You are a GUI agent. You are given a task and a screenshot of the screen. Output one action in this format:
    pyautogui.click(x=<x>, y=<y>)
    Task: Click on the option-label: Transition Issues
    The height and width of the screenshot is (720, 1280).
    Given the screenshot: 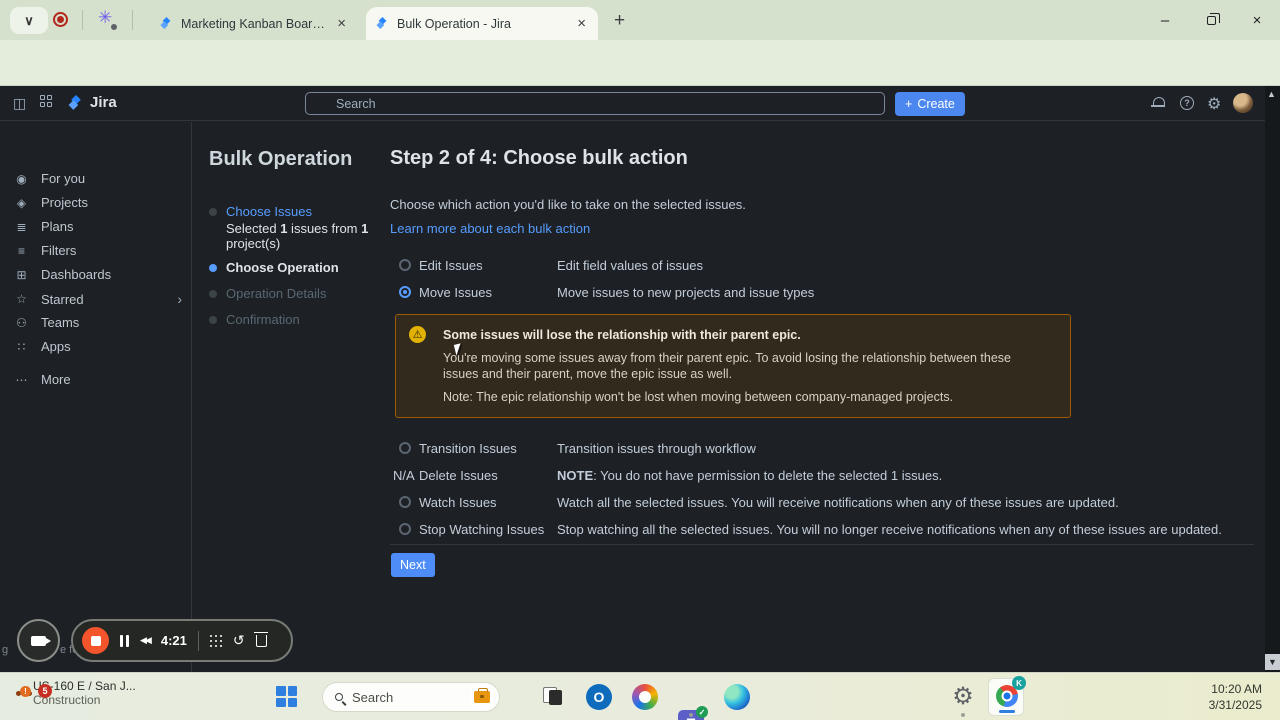 What is the action you would take?
    pyautogui.click(x=468, y=448)
    